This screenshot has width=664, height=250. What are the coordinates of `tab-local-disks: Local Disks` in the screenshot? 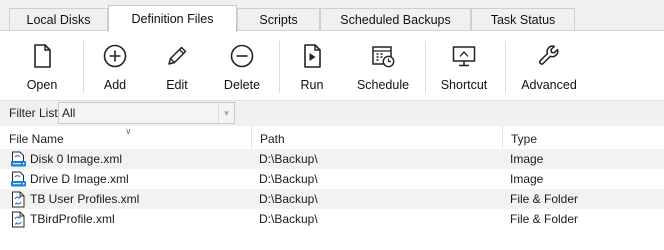 It's located at (58, 19).